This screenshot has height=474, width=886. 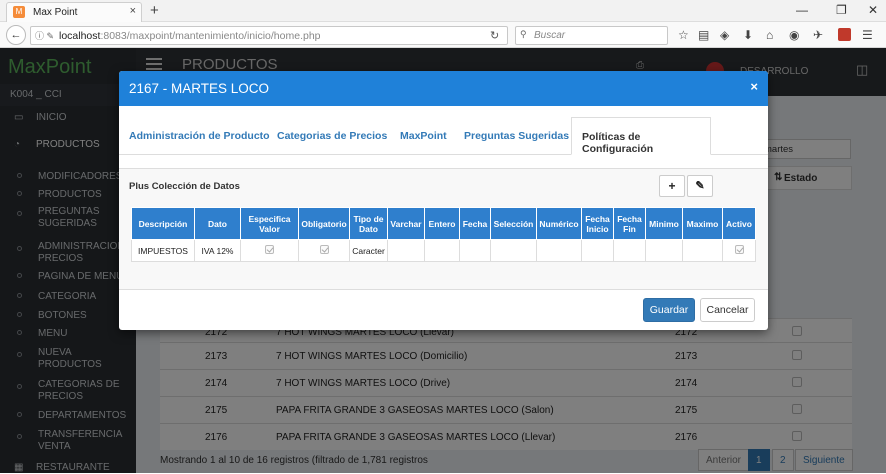 I want to click on column-header: Fecha Inicio, so click(x=597, y=223).